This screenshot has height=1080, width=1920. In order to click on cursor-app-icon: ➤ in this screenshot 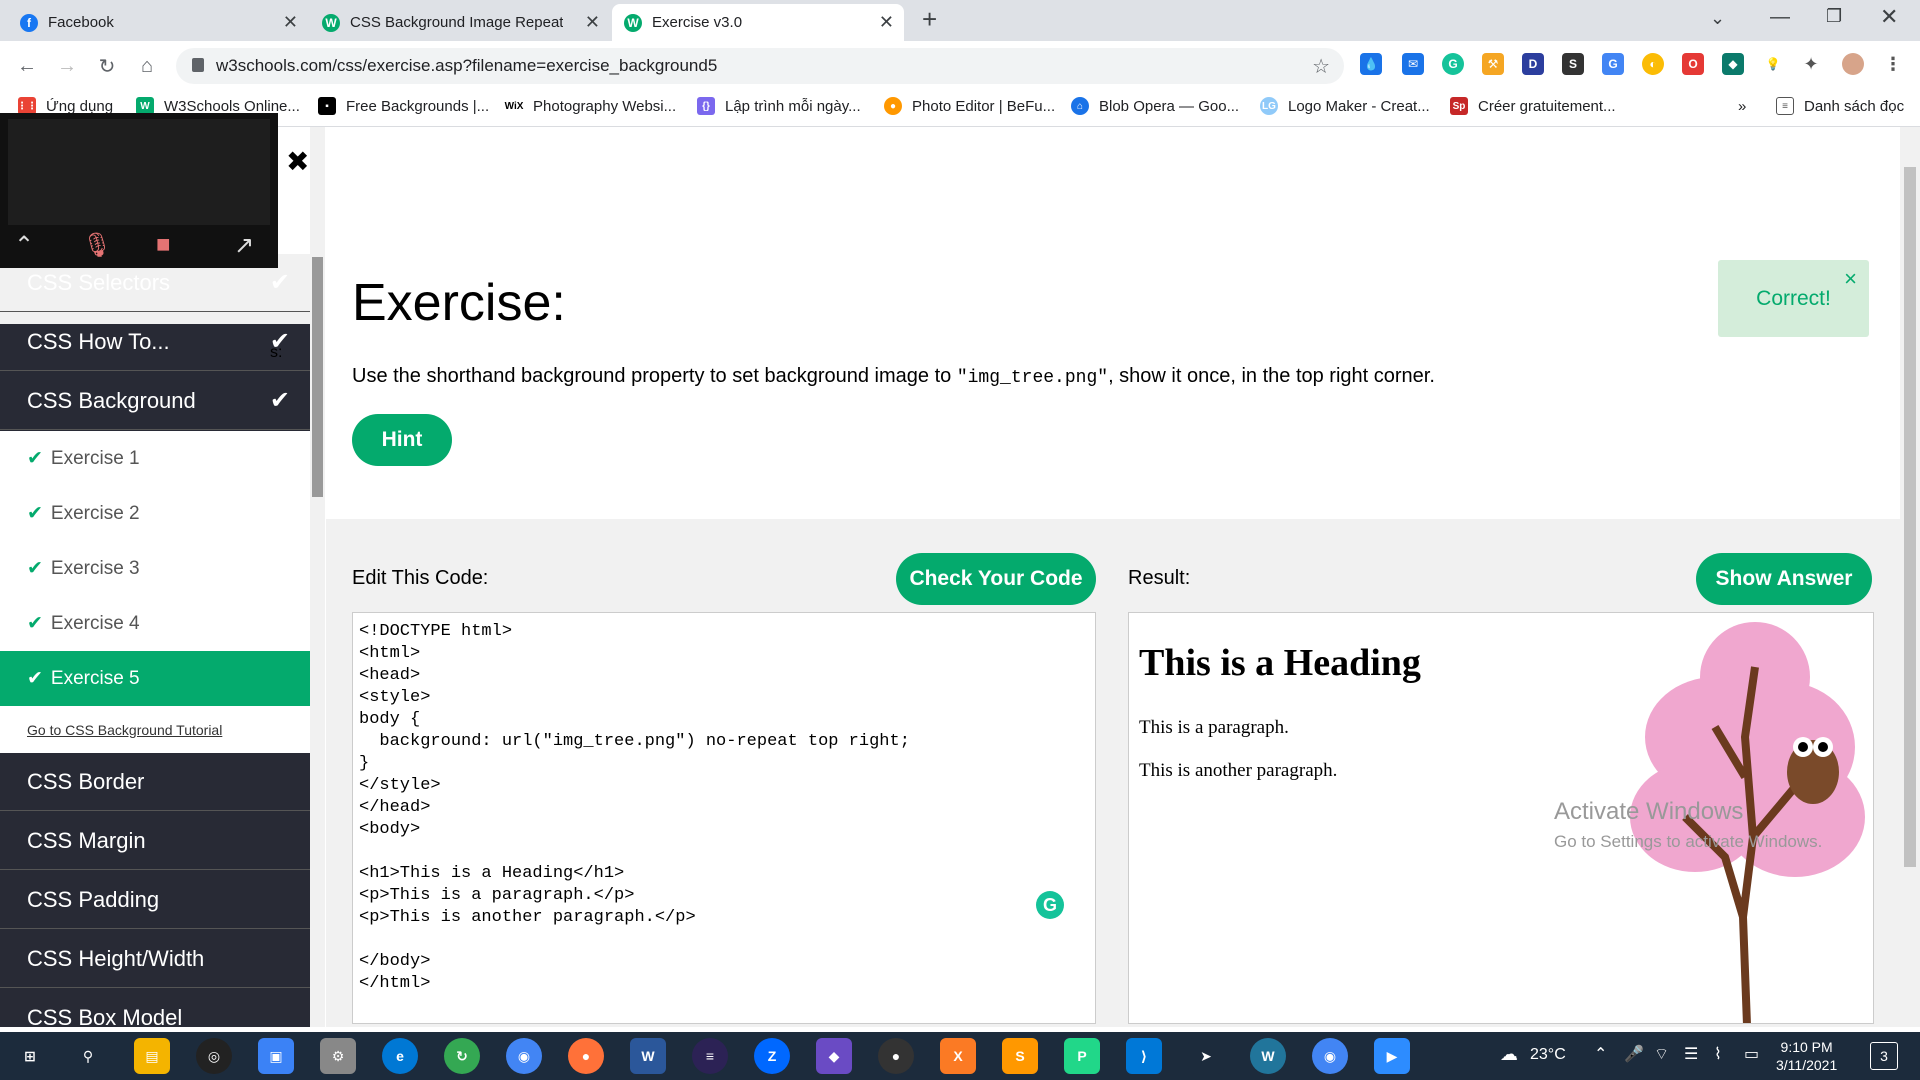, I will do `click(1206, 1056)`.